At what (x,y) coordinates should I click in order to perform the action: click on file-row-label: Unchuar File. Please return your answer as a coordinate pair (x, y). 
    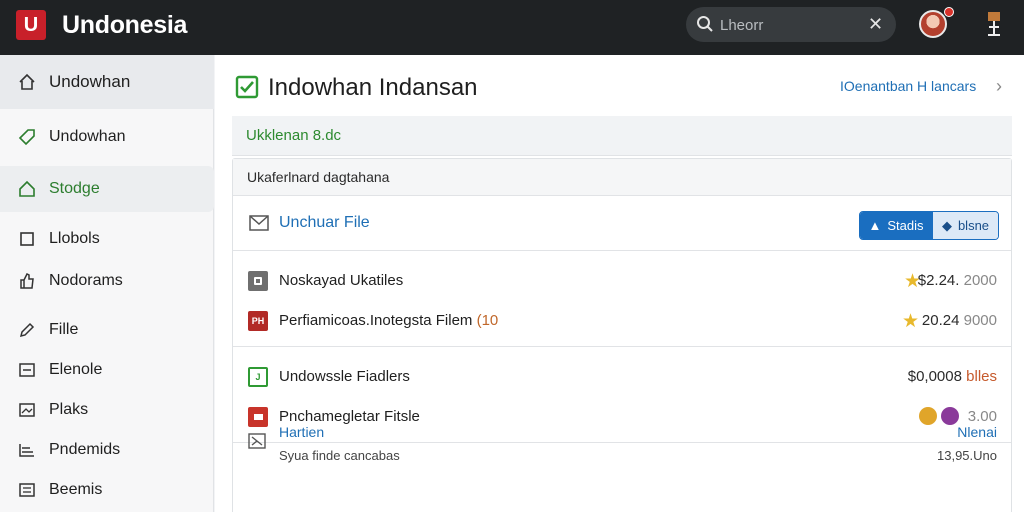
    Looking at the image, I should click on (324, 223).